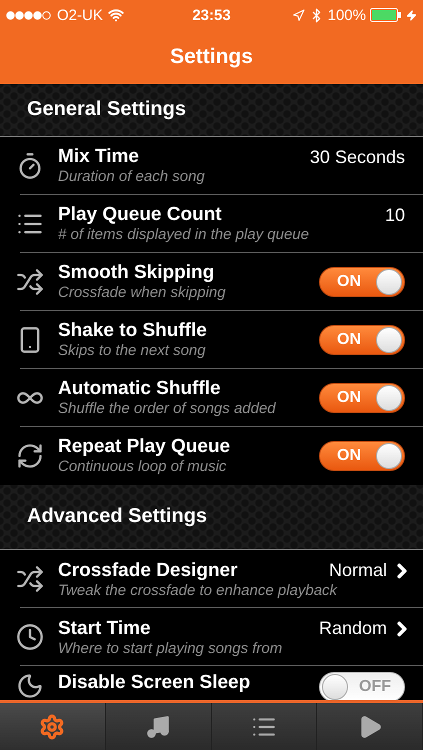  I want to click on location-icon, so click(298, 15).